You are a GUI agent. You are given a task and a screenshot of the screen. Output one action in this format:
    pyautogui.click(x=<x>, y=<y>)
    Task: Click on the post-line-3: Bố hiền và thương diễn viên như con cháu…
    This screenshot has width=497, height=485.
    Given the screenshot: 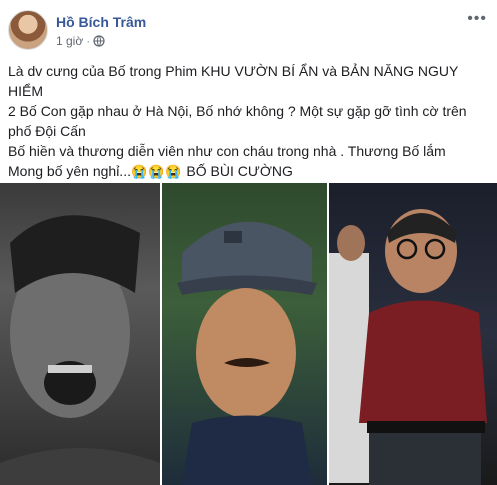 What is the action you would take?
    pyautogui.click(x=227, y=151)
    